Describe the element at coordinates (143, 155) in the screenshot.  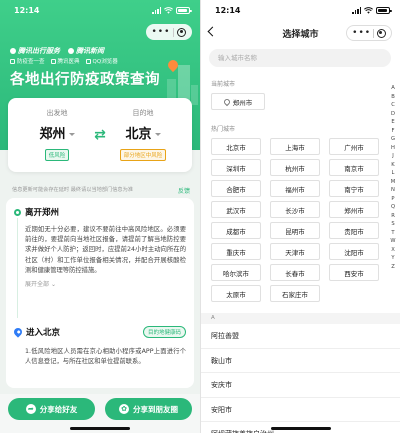
I see `destination-risk-badge: 部分地区中风险` at that location.